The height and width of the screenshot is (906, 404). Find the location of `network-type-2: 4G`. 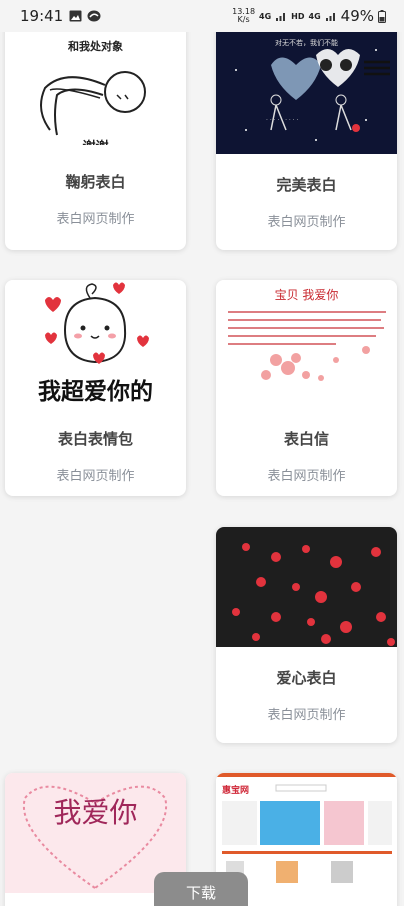

network-type-2: 4G is located at coordinates (314, 16).